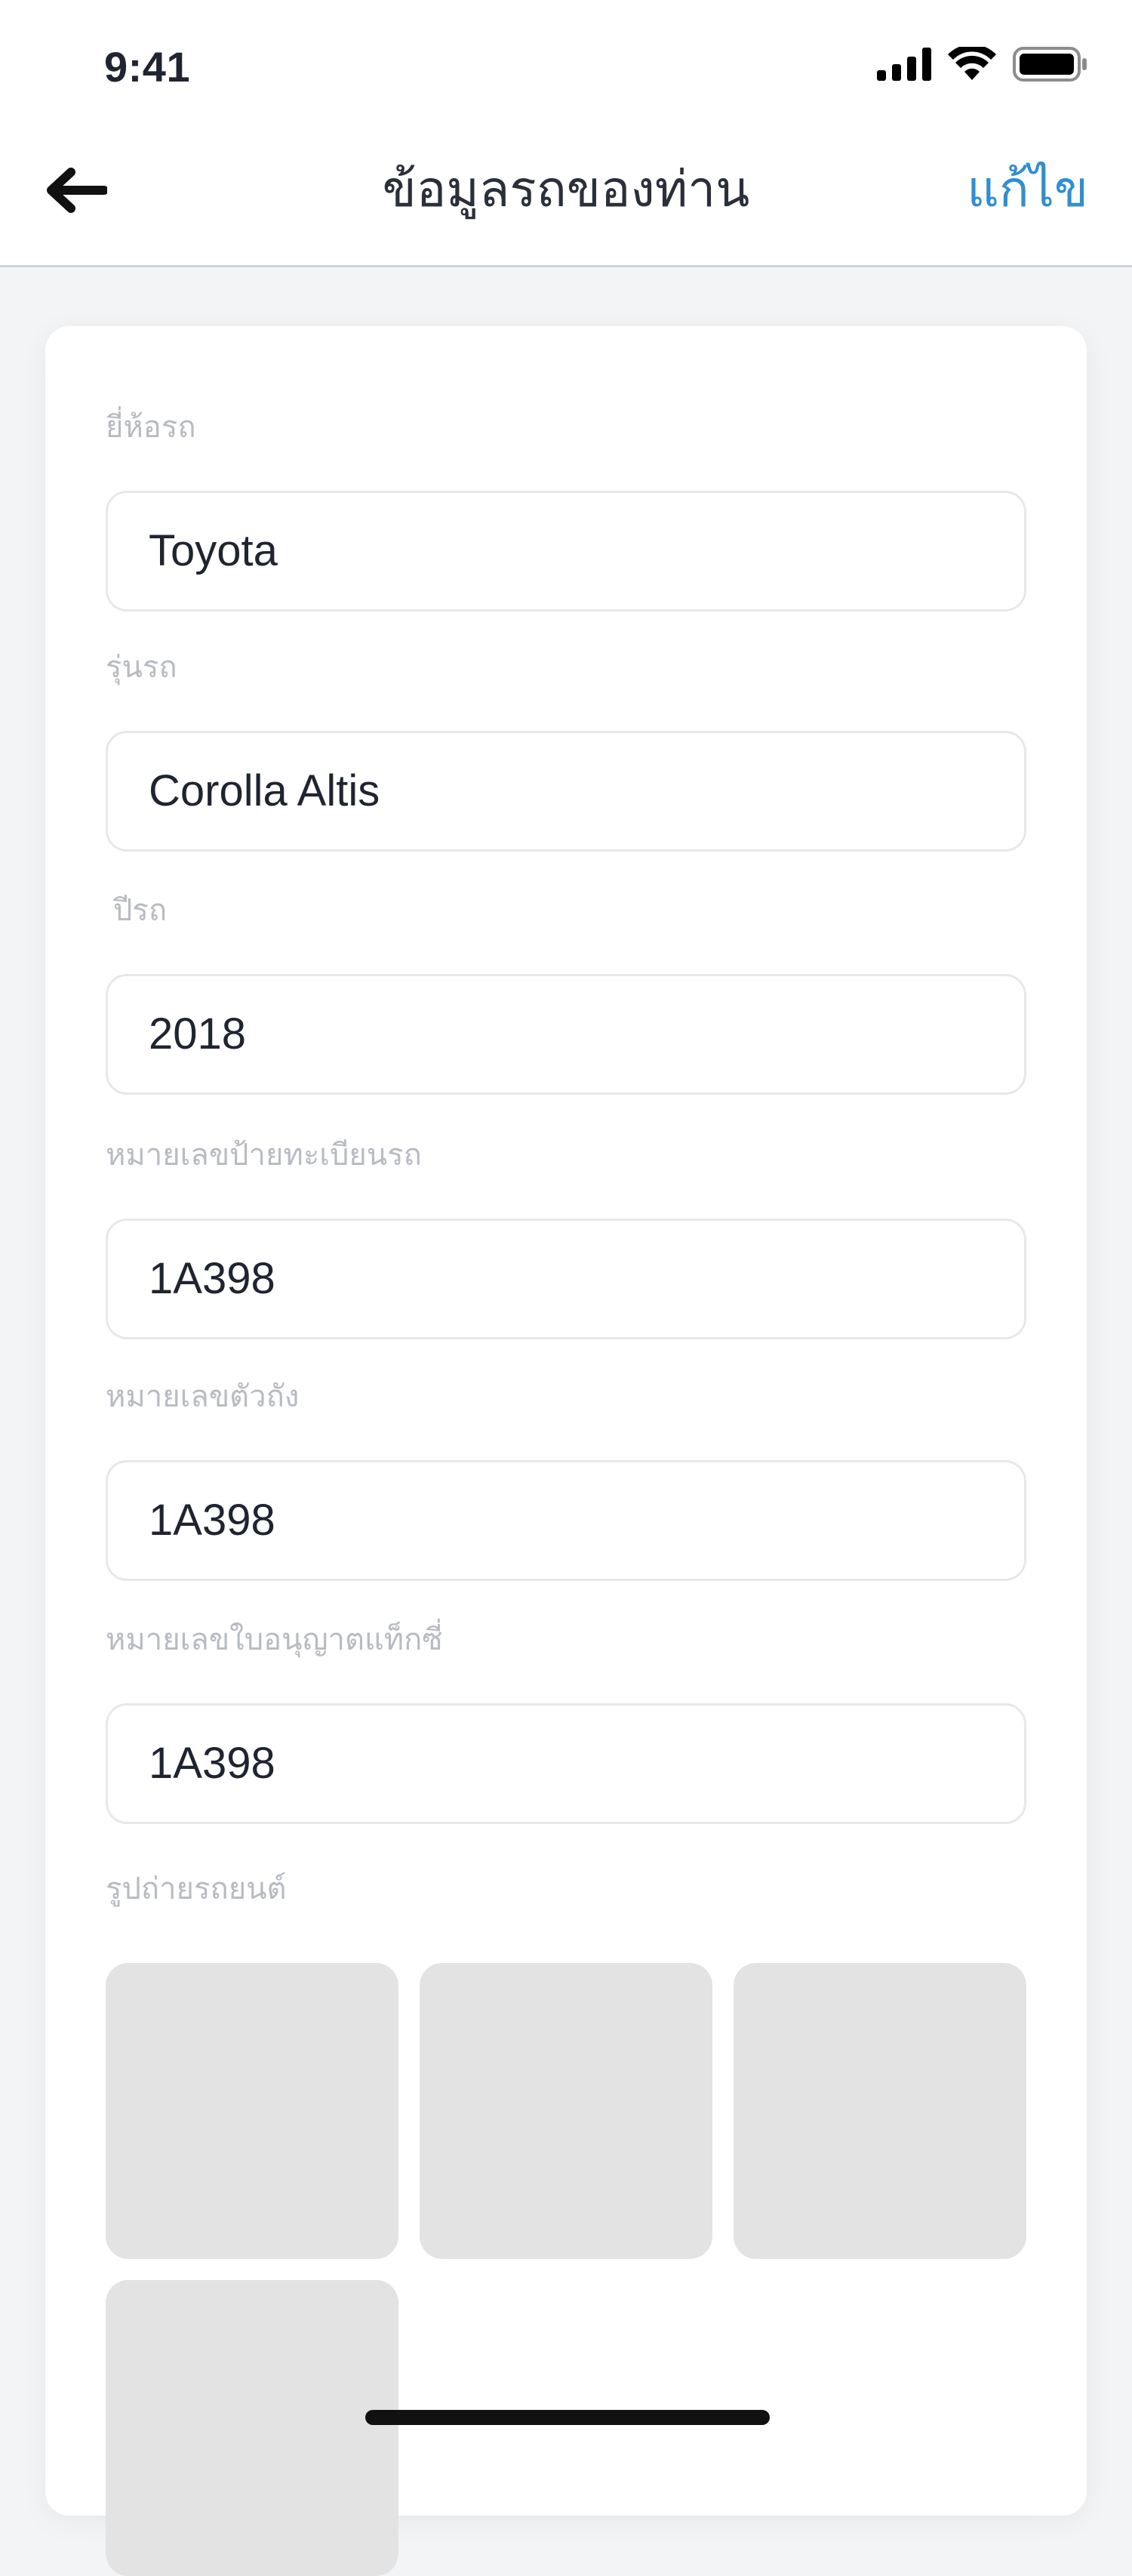  What do you see at coordinates (904, 66) in the screenshot?
I see `signal-icon` at bounding box center [904, 66].